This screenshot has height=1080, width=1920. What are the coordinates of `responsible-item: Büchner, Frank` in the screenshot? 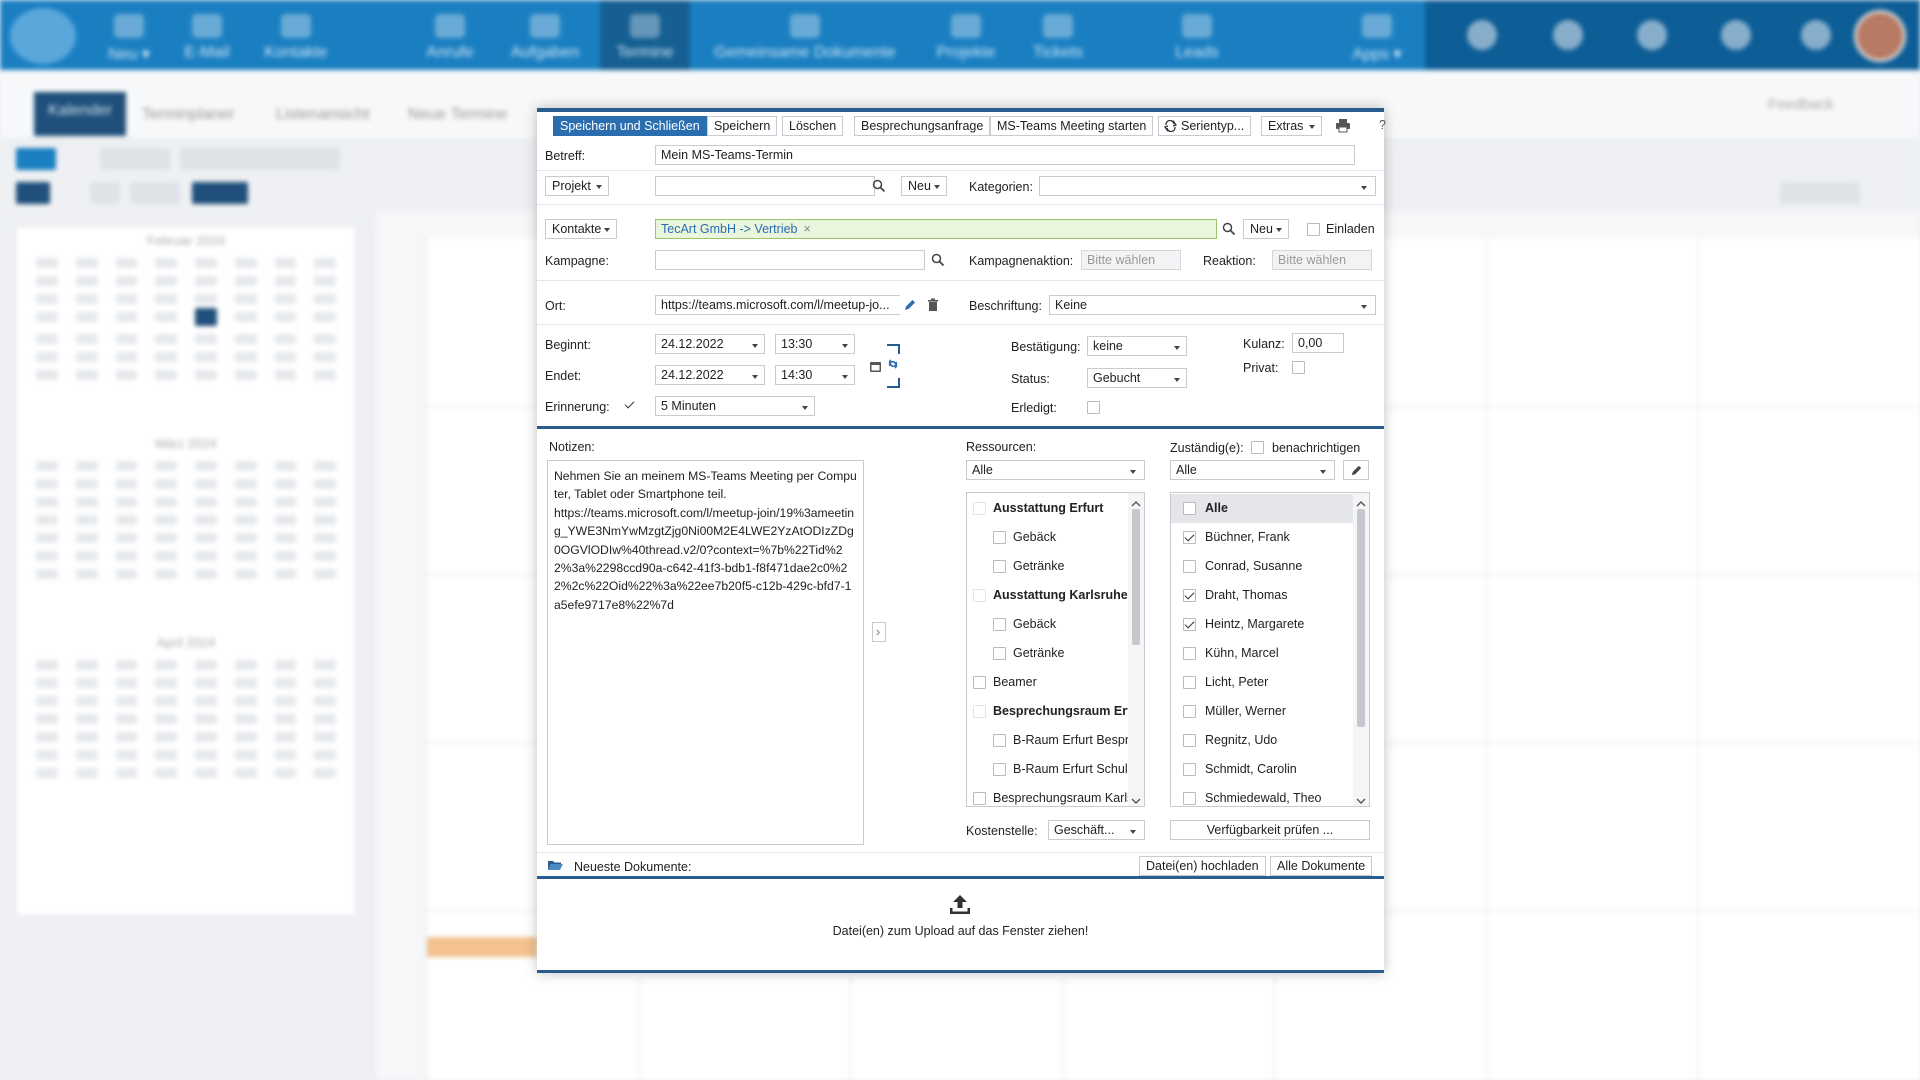 It's located at (1262, 537).